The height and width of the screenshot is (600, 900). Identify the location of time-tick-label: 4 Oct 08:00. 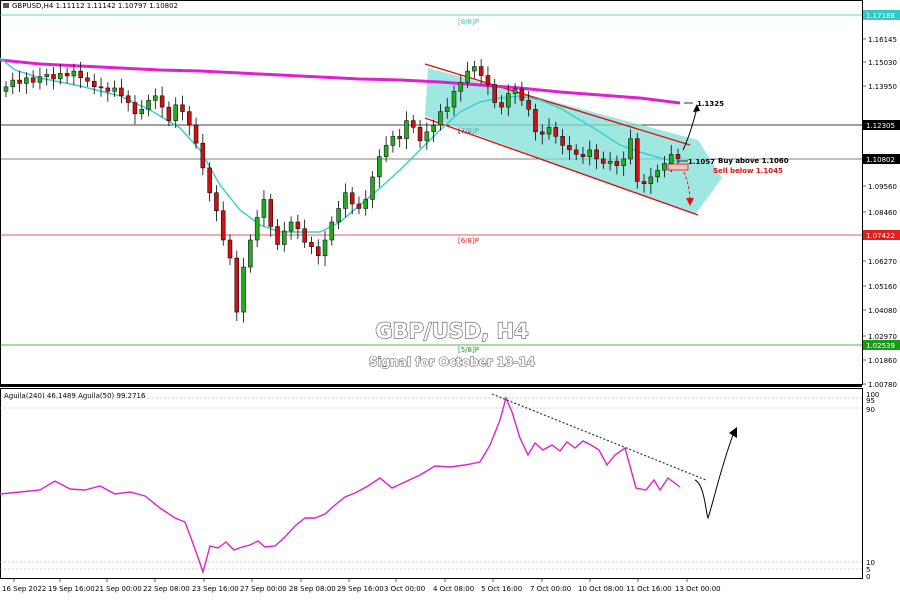
(453, 589).